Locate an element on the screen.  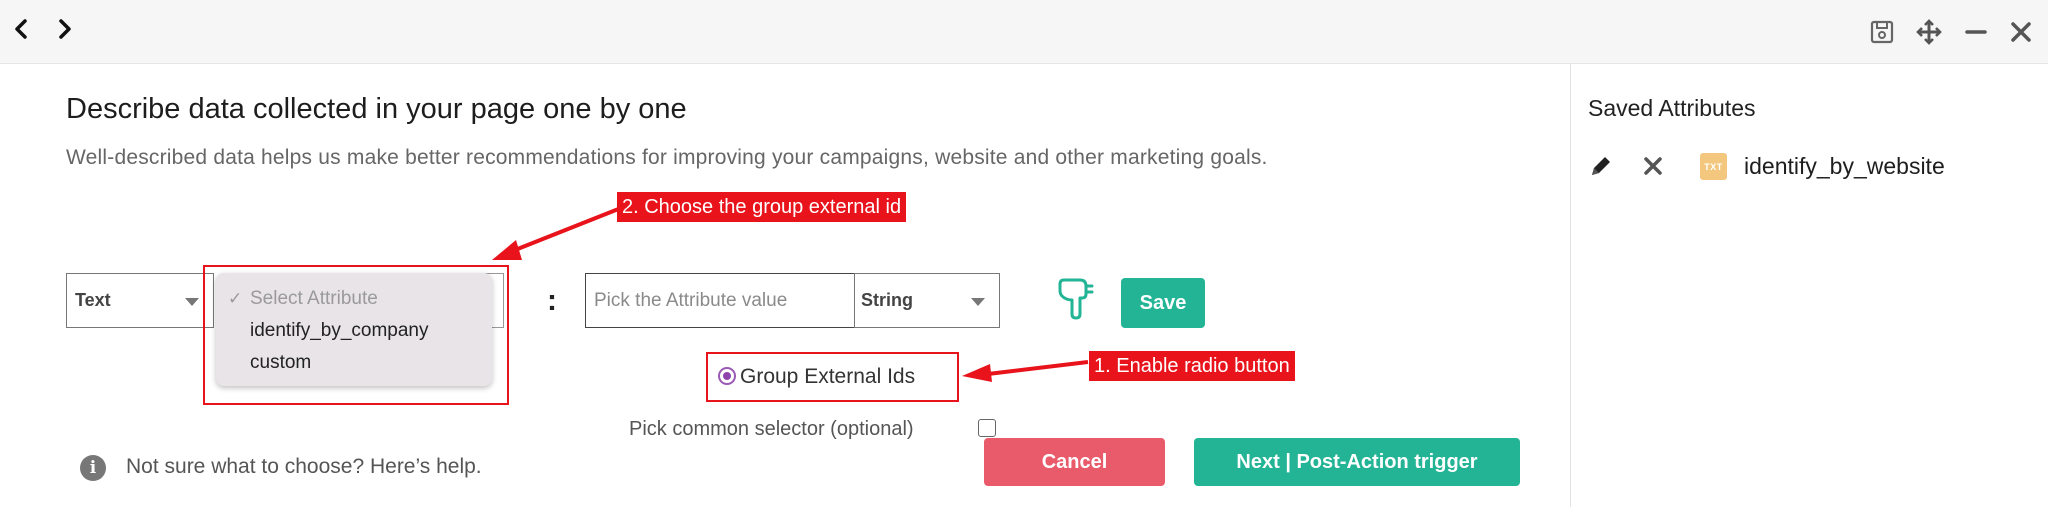
annotation-enable-radio: 1. Enable radio button is located at coordinates (1192, 366).